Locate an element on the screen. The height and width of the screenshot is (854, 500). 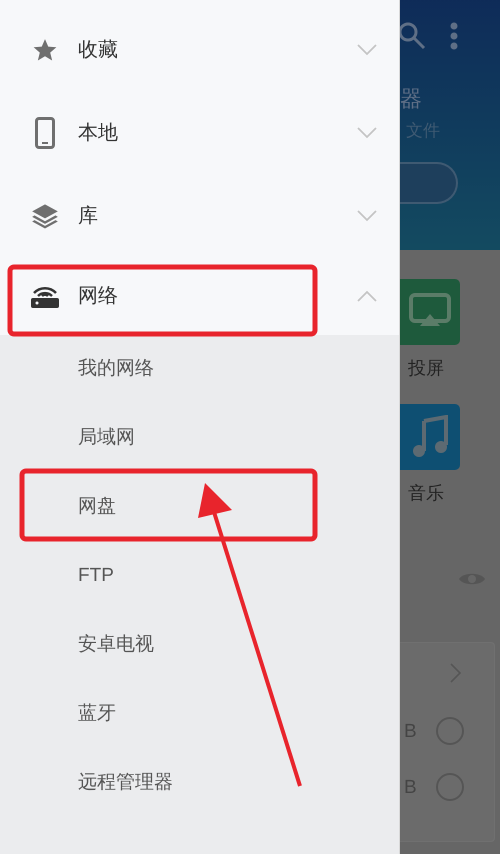
search-icon is located at coordinates (413, 36).